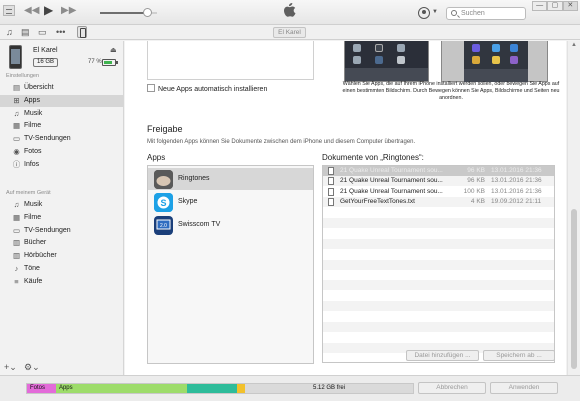 The height and width of the screenshot is (401, 580). Describe the element at coordinates (32, 100) in the screenshot. I see `sidebar-item-label: Apps` at that location.